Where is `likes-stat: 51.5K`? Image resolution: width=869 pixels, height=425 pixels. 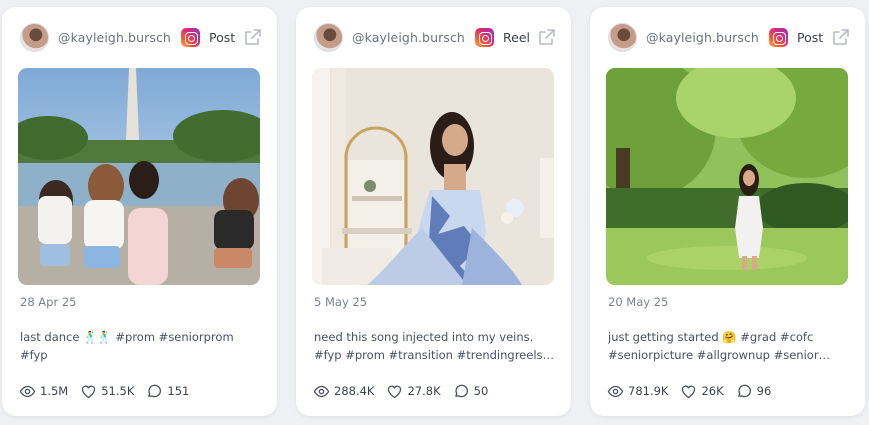 likes-stat: 51.5K is located at coordinates (107, 391).